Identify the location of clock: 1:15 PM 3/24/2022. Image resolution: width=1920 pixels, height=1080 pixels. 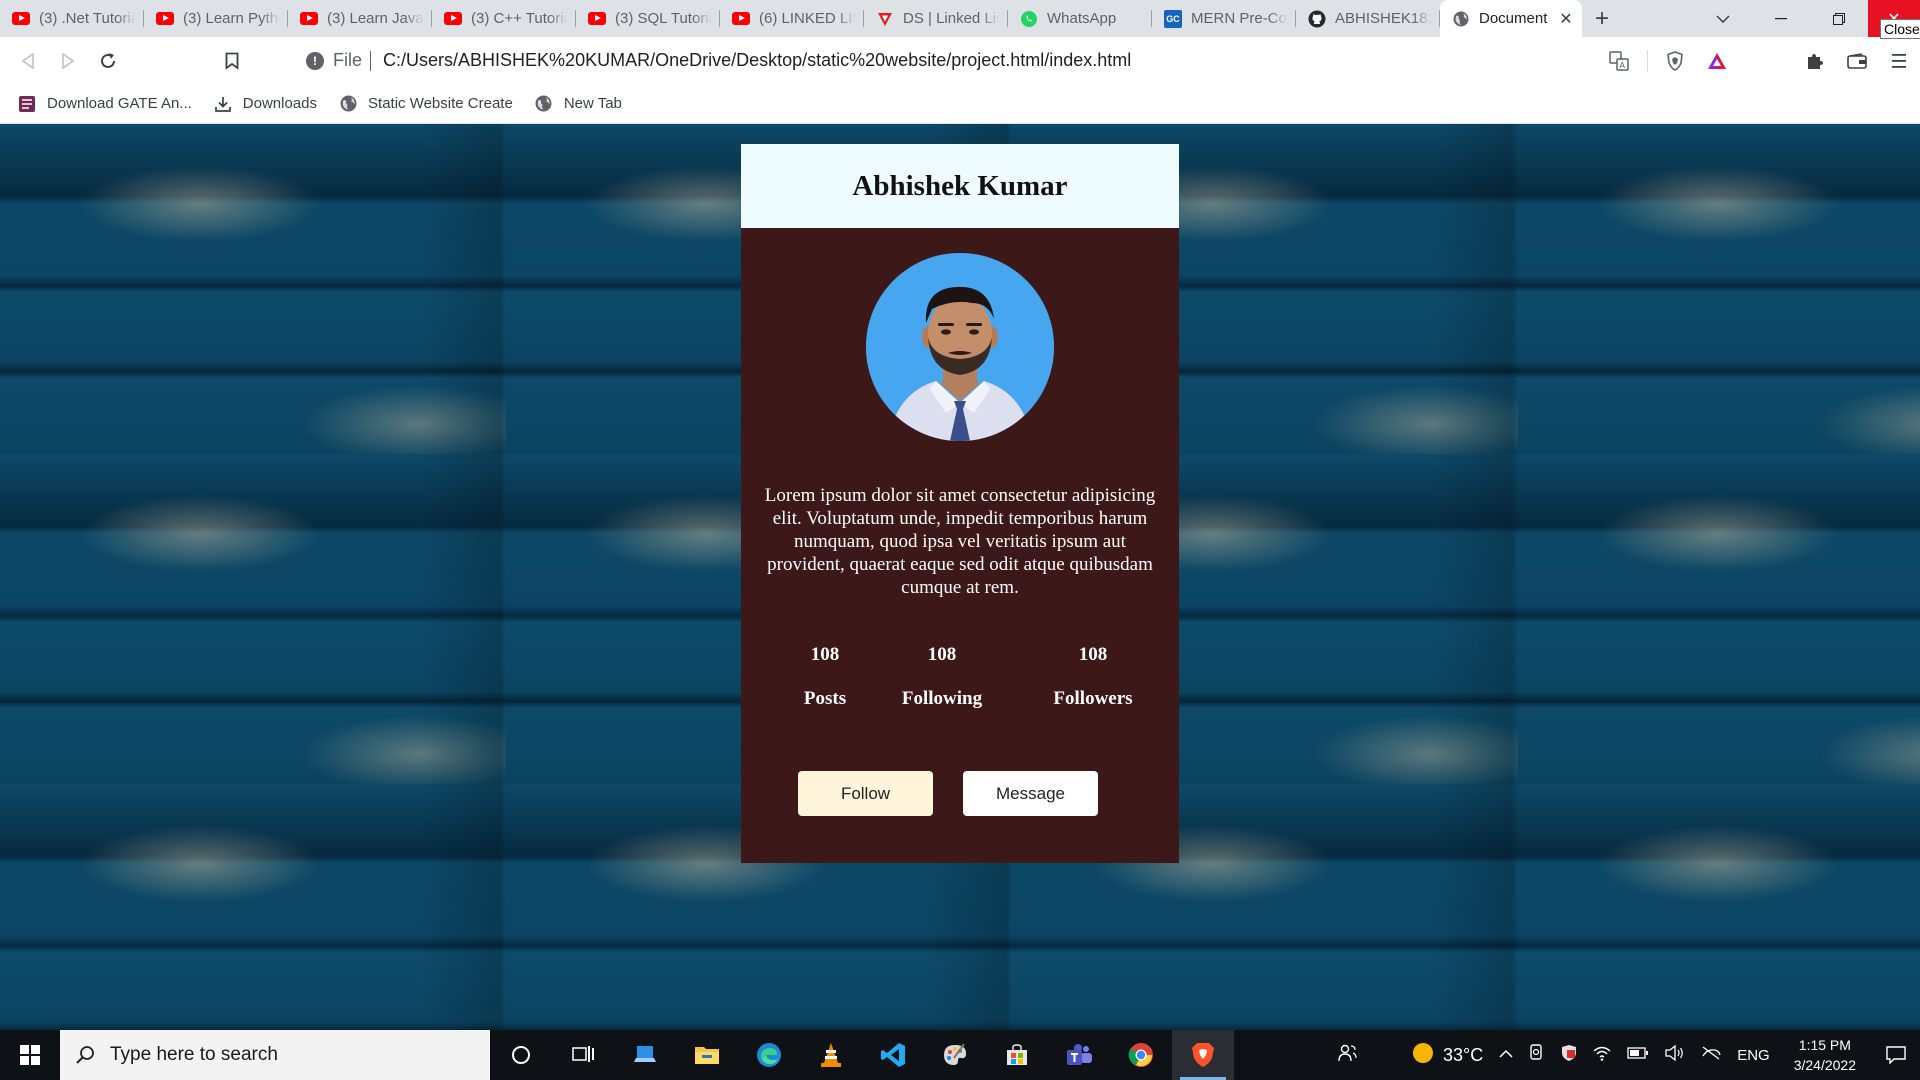
(1825, 1055).